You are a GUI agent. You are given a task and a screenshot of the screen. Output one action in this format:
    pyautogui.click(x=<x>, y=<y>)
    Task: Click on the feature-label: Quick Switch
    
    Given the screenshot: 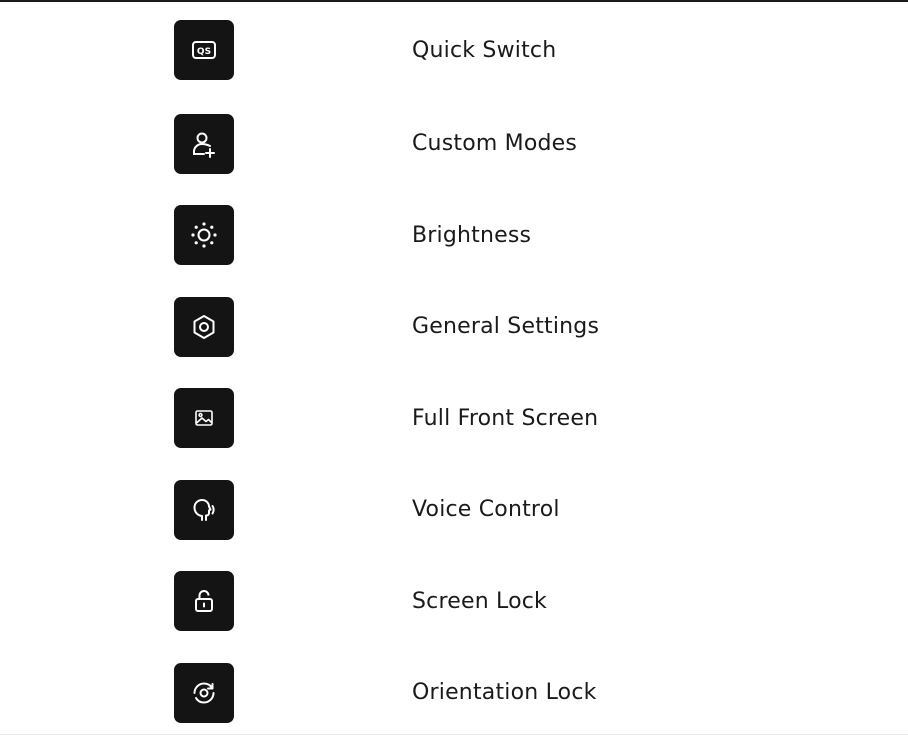 What is the action you would take?
    pyautogui.click(x=484, y=50)
    